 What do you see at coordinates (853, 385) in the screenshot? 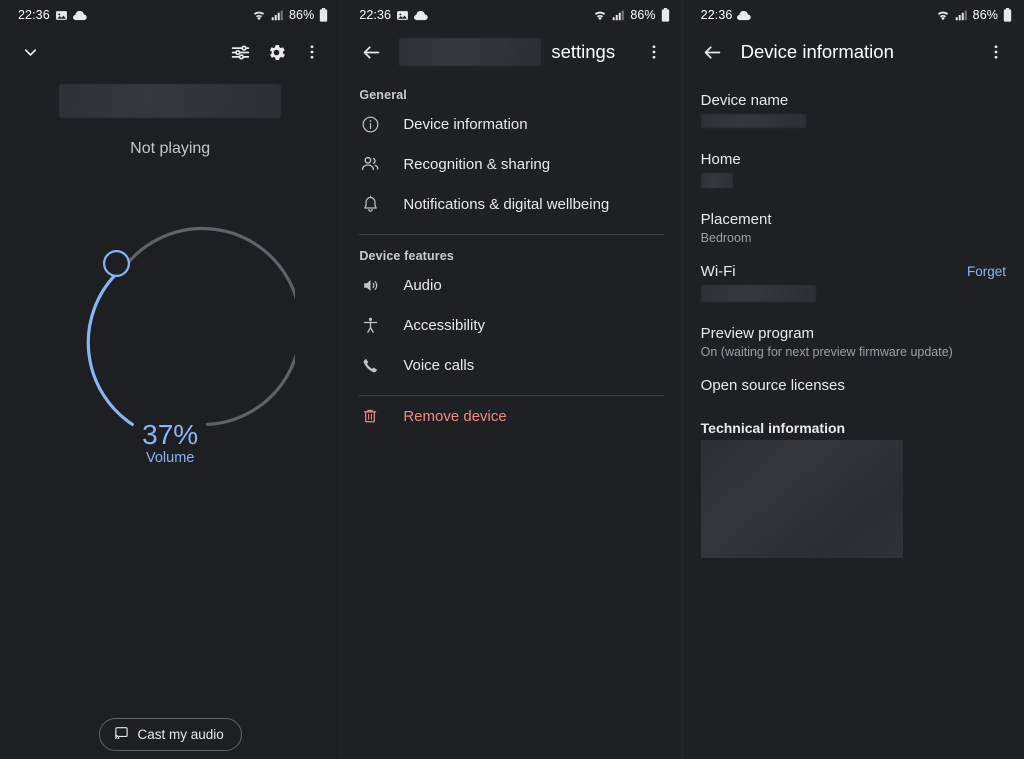
I see `info-row-open-source-licenses: Open source licenses` at bounding box center [853, 385].